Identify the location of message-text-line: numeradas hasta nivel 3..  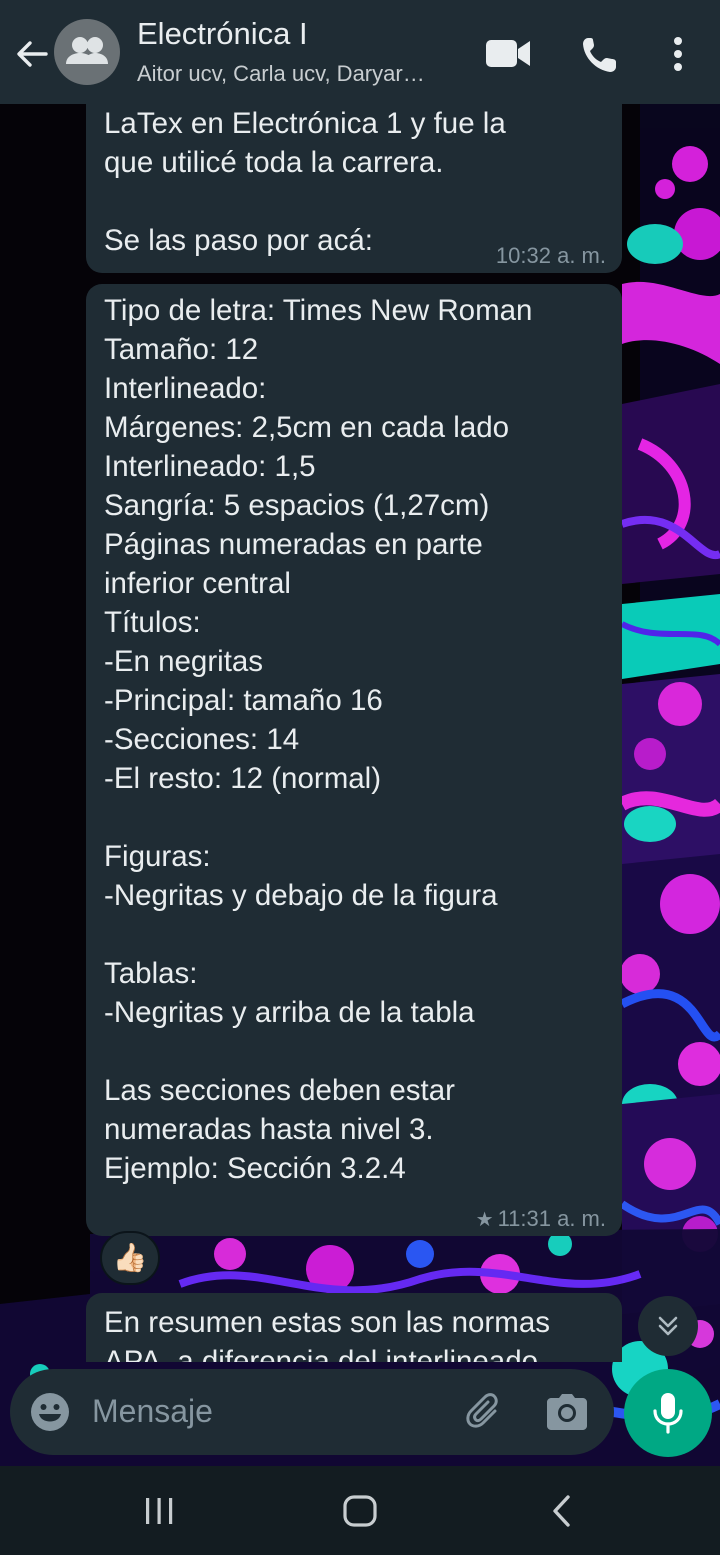
(269, 1129).